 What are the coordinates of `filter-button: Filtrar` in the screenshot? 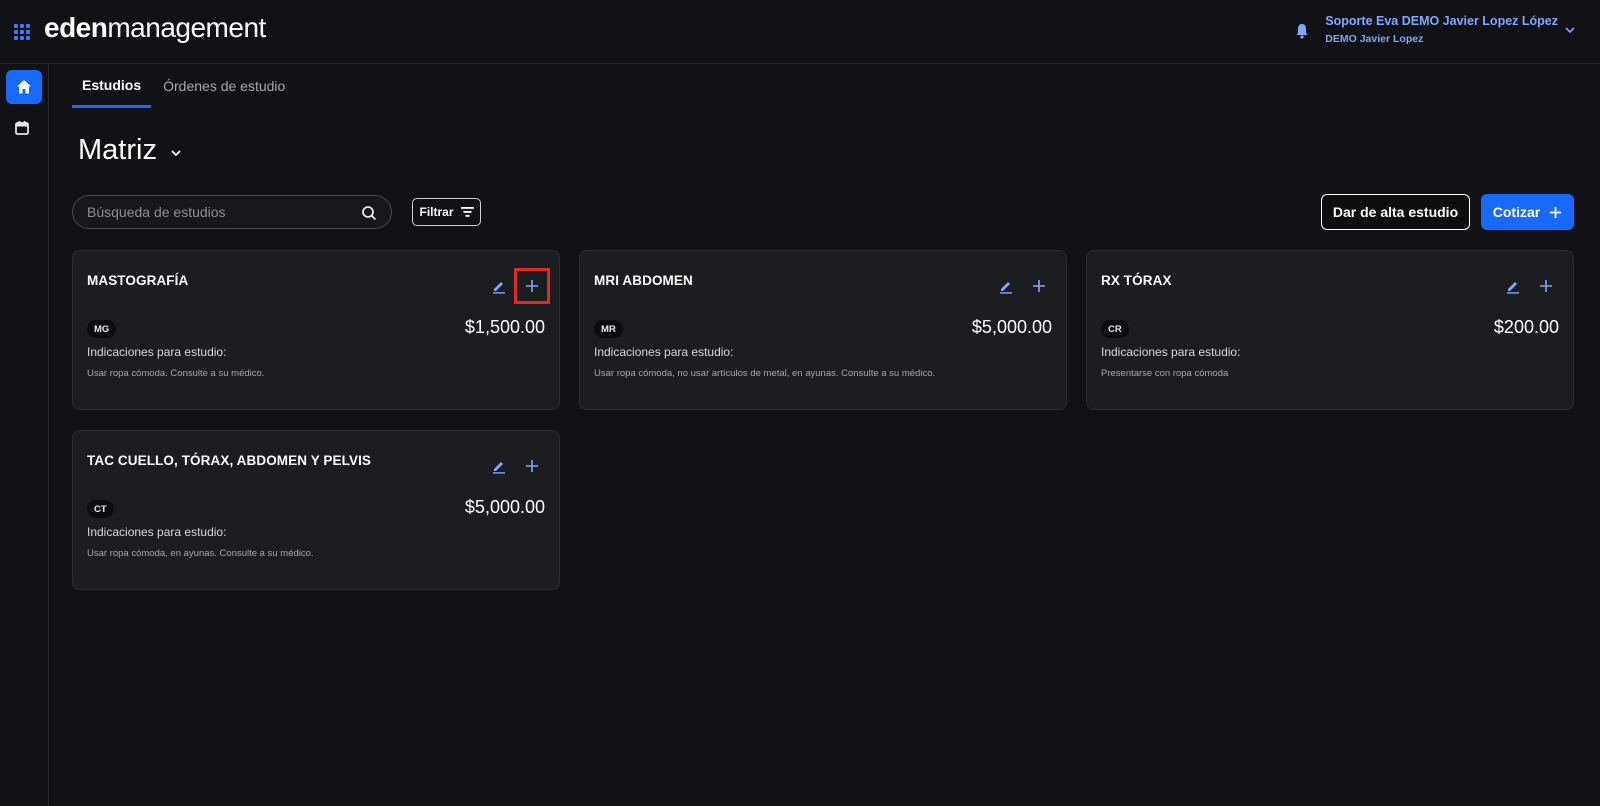 It's located at (446, 212).